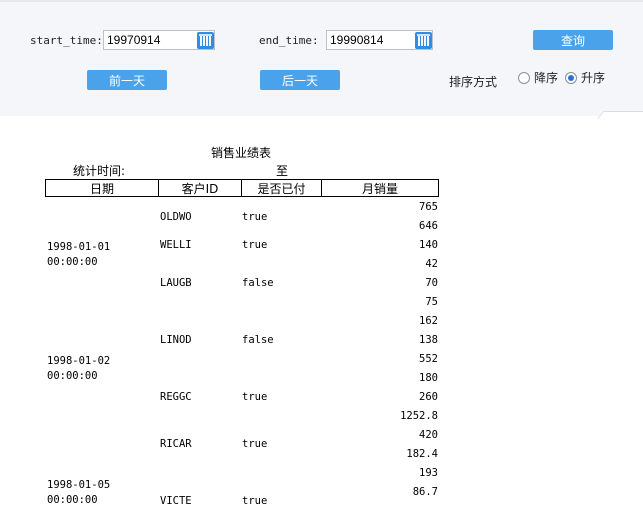 The width and height of the screenshot is (643, 507). Describe the element at coordinates (428, 340) in the screenshot. I see `sales-cell: 138` at that location.